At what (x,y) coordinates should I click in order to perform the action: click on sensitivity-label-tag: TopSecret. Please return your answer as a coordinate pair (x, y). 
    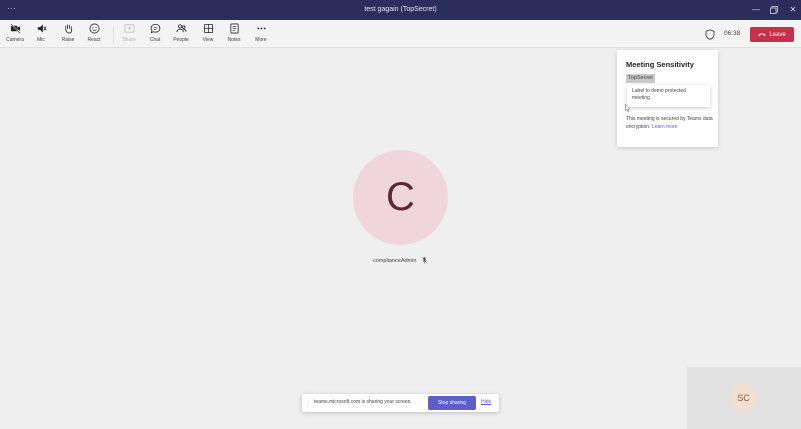
    Looking at the image, I should click on (640, 78).